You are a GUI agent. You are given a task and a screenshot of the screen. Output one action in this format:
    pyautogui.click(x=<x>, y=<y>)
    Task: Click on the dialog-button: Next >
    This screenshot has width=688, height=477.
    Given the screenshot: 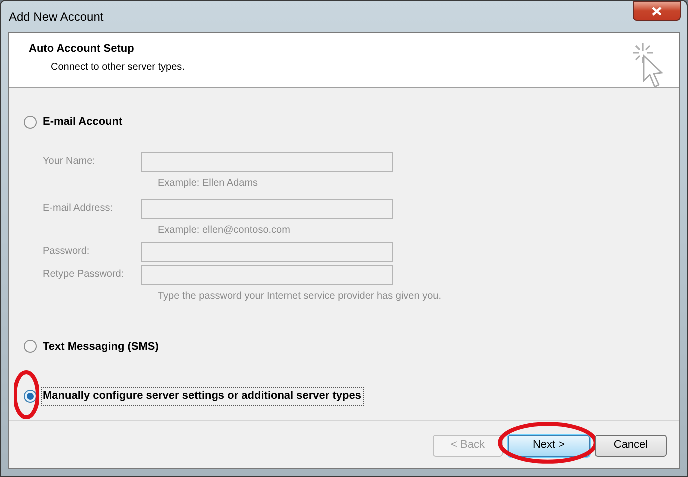 What is the action you would take?
    pyautogui.click(x=549, y=445)
    